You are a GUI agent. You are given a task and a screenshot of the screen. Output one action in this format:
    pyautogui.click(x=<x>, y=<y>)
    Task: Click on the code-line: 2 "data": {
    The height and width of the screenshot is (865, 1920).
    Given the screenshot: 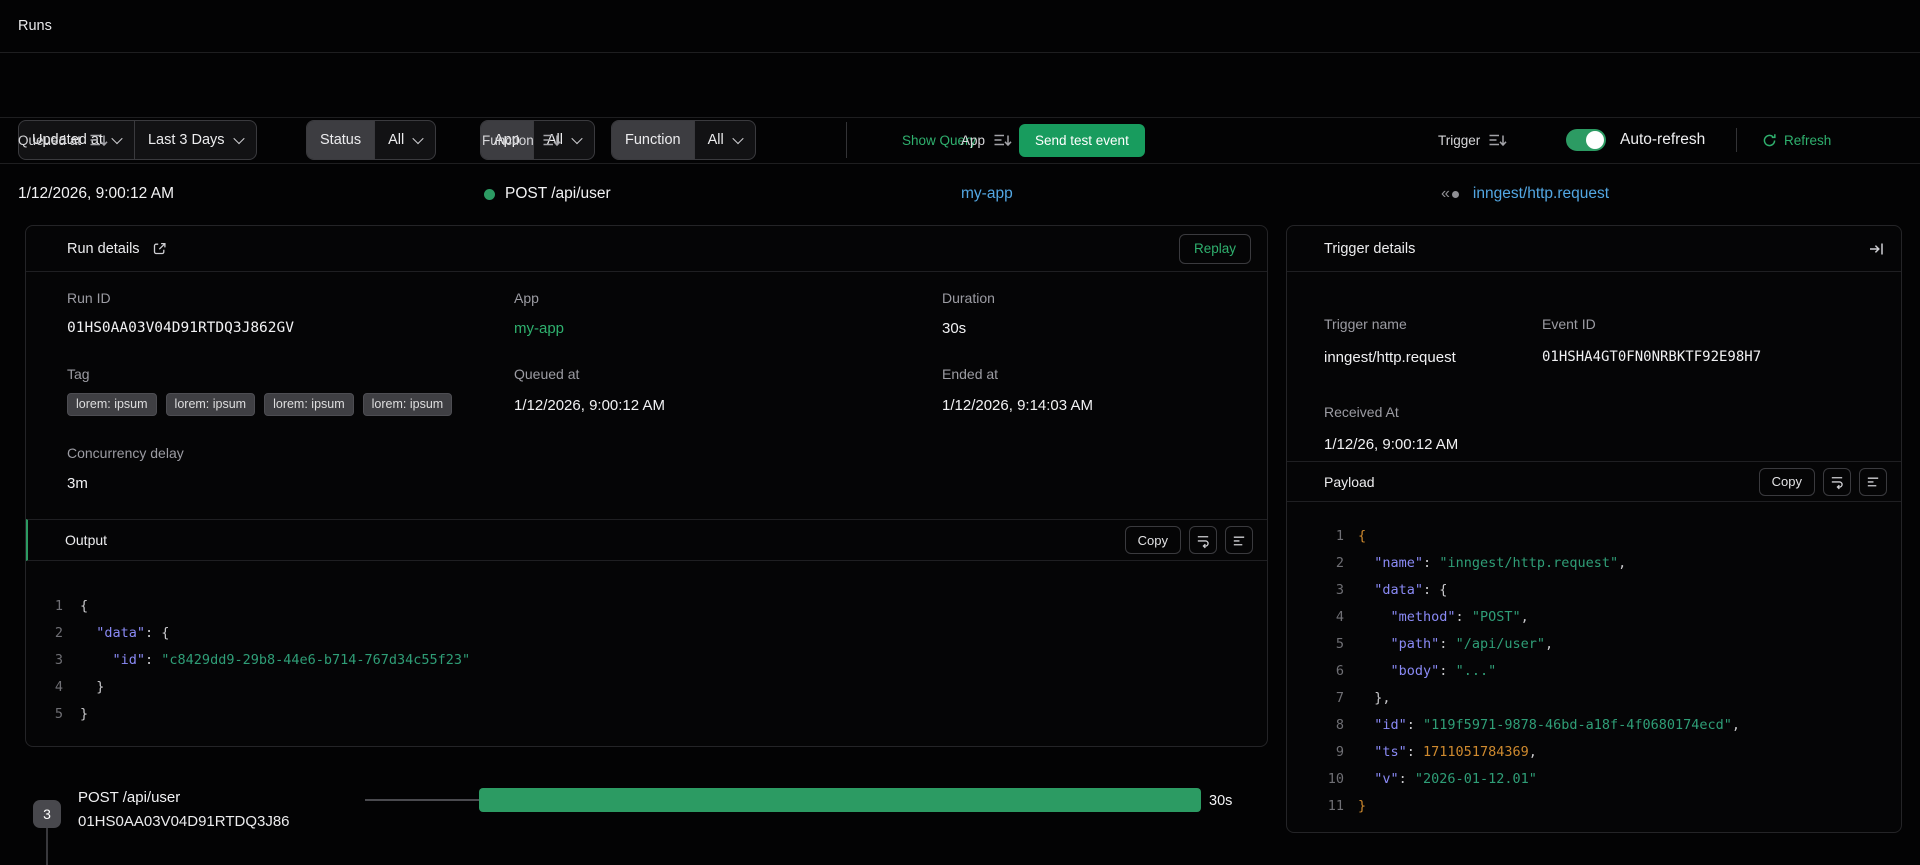 What is the action you would take?
    pyautogui.click(x=112, y=632)
    